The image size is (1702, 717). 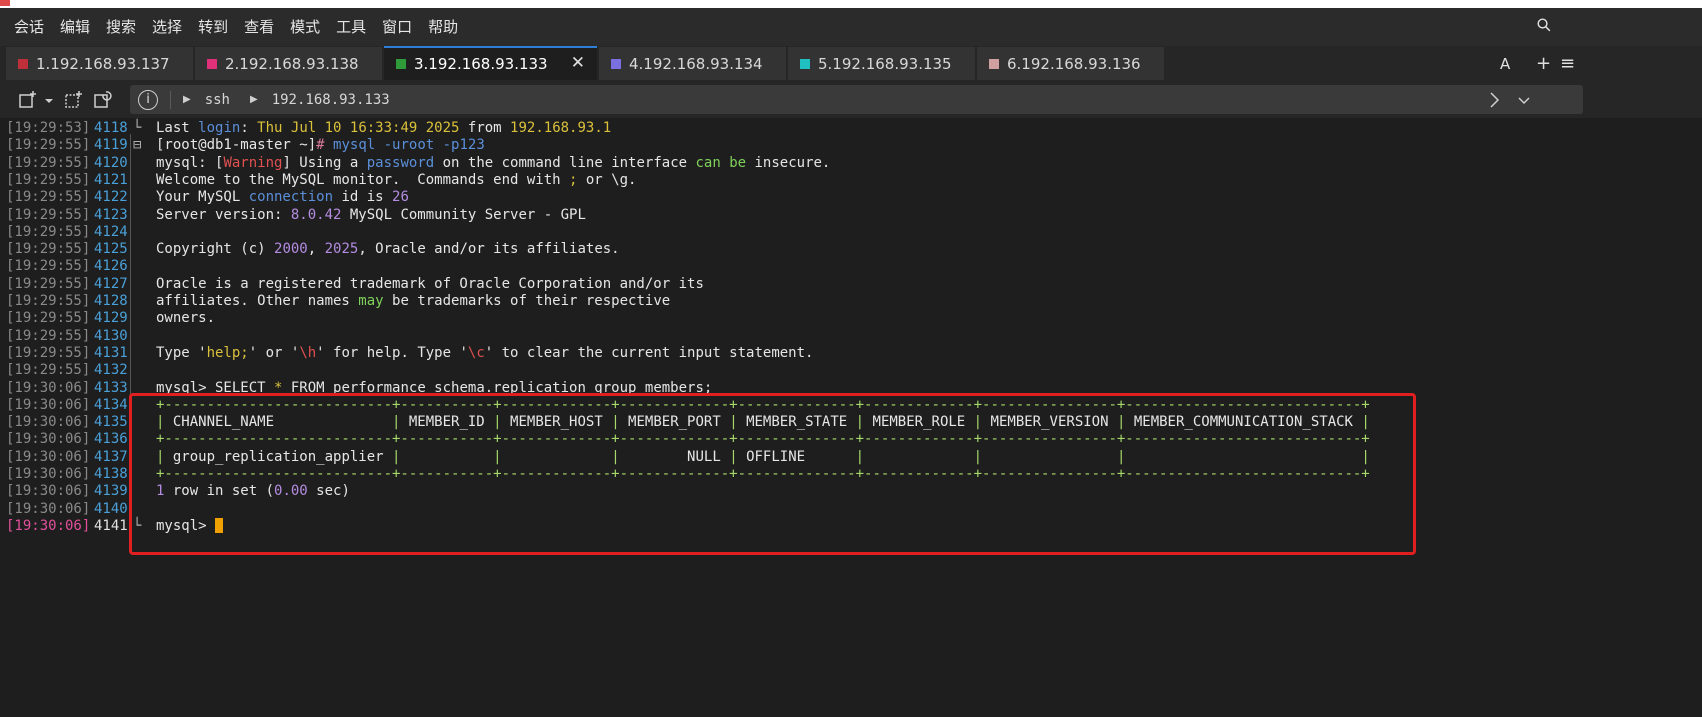 I want to click on host-segment: 192.168.93.133, so click(x=331, y=100).